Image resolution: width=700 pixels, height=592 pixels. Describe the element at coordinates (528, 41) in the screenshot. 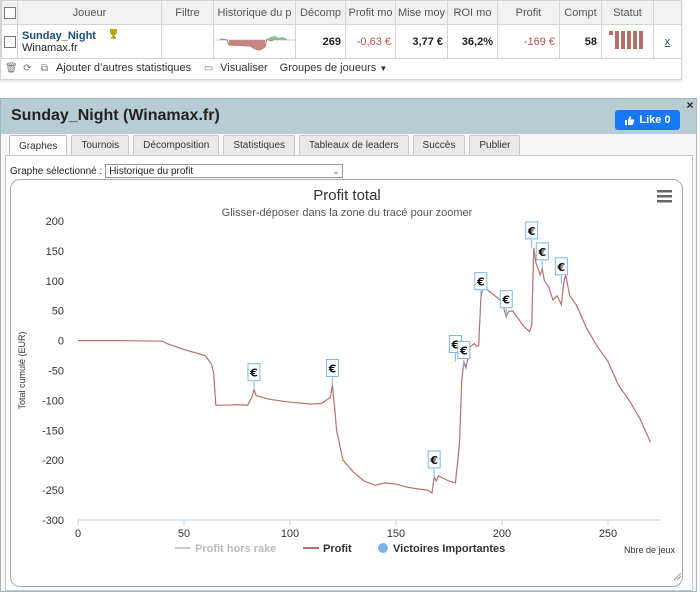

I see `profit-cell: -169 €` at that location.